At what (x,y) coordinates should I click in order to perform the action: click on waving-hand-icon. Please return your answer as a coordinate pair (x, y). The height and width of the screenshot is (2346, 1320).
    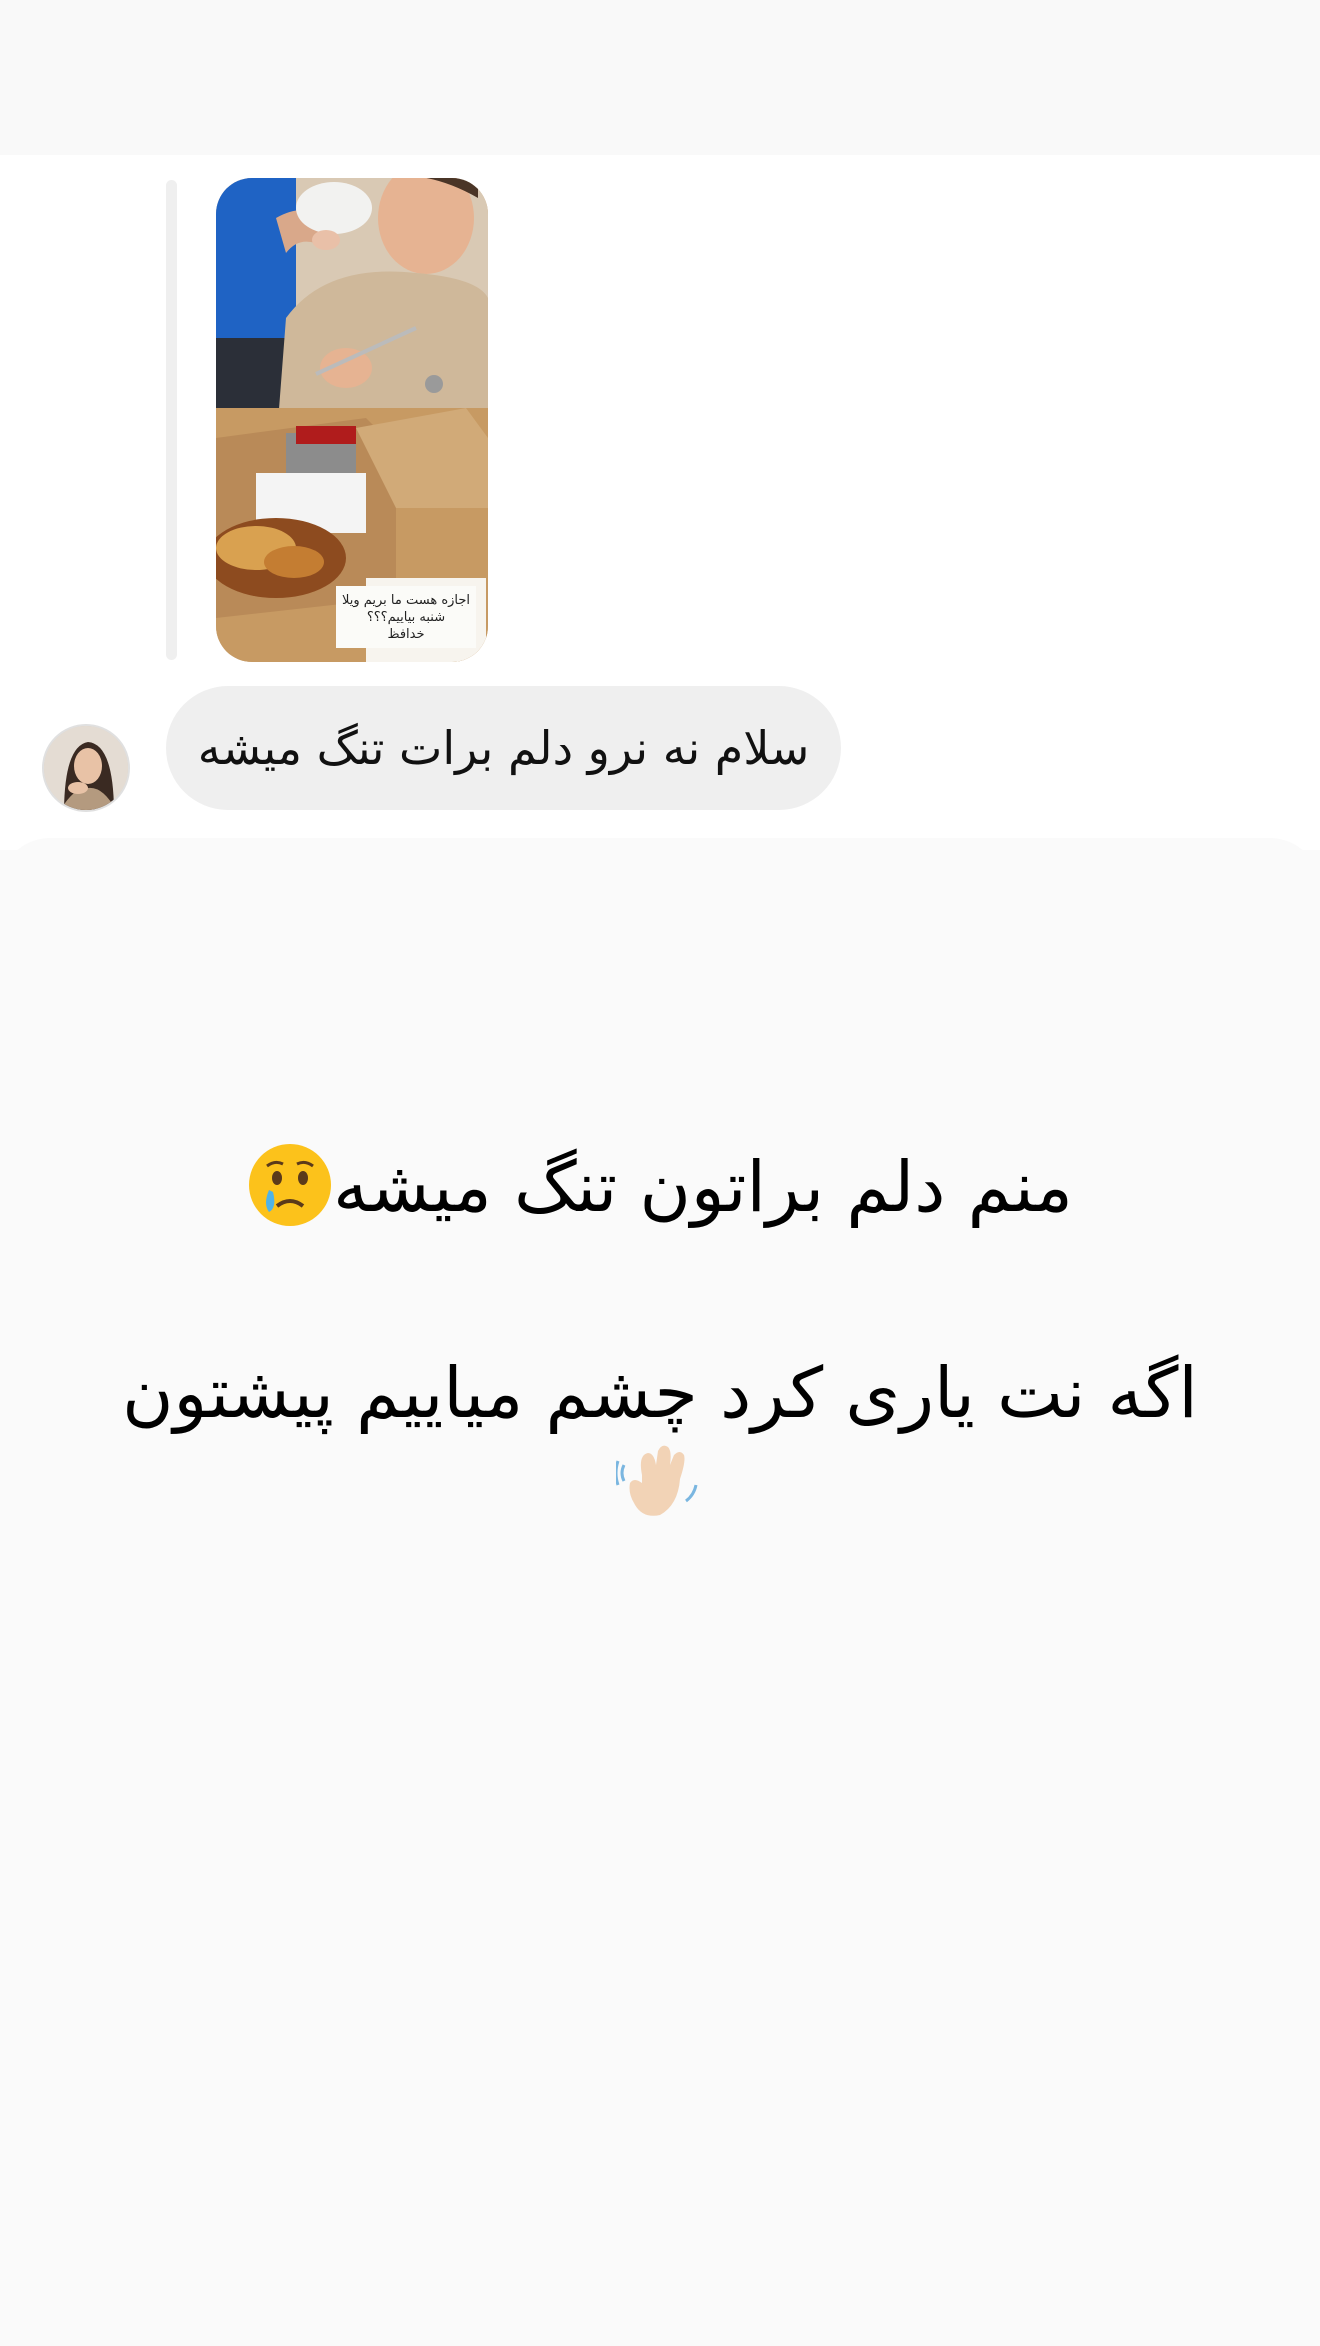
    Looking at the image, I should click on (657, 1480).